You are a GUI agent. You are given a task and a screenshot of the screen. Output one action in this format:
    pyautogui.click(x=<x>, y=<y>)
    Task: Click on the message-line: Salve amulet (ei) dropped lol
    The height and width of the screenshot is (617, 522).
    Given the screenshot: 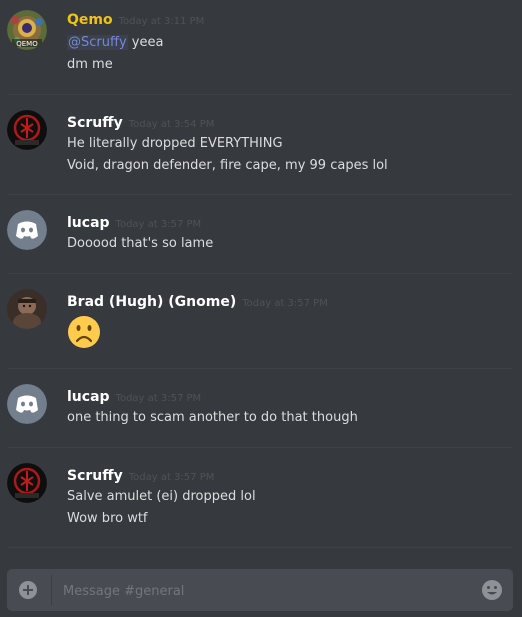 What is the action you would take?
    pyautogui.click(x=161, y=496)
    